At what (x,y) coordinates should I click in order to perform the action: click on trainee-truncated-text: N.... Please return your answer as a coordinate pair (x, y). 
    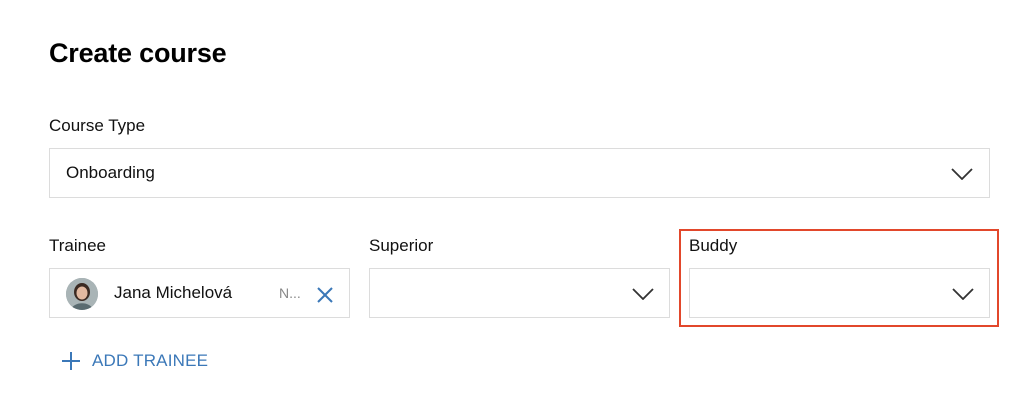
    Looking at the image, I should click on (290, 293).